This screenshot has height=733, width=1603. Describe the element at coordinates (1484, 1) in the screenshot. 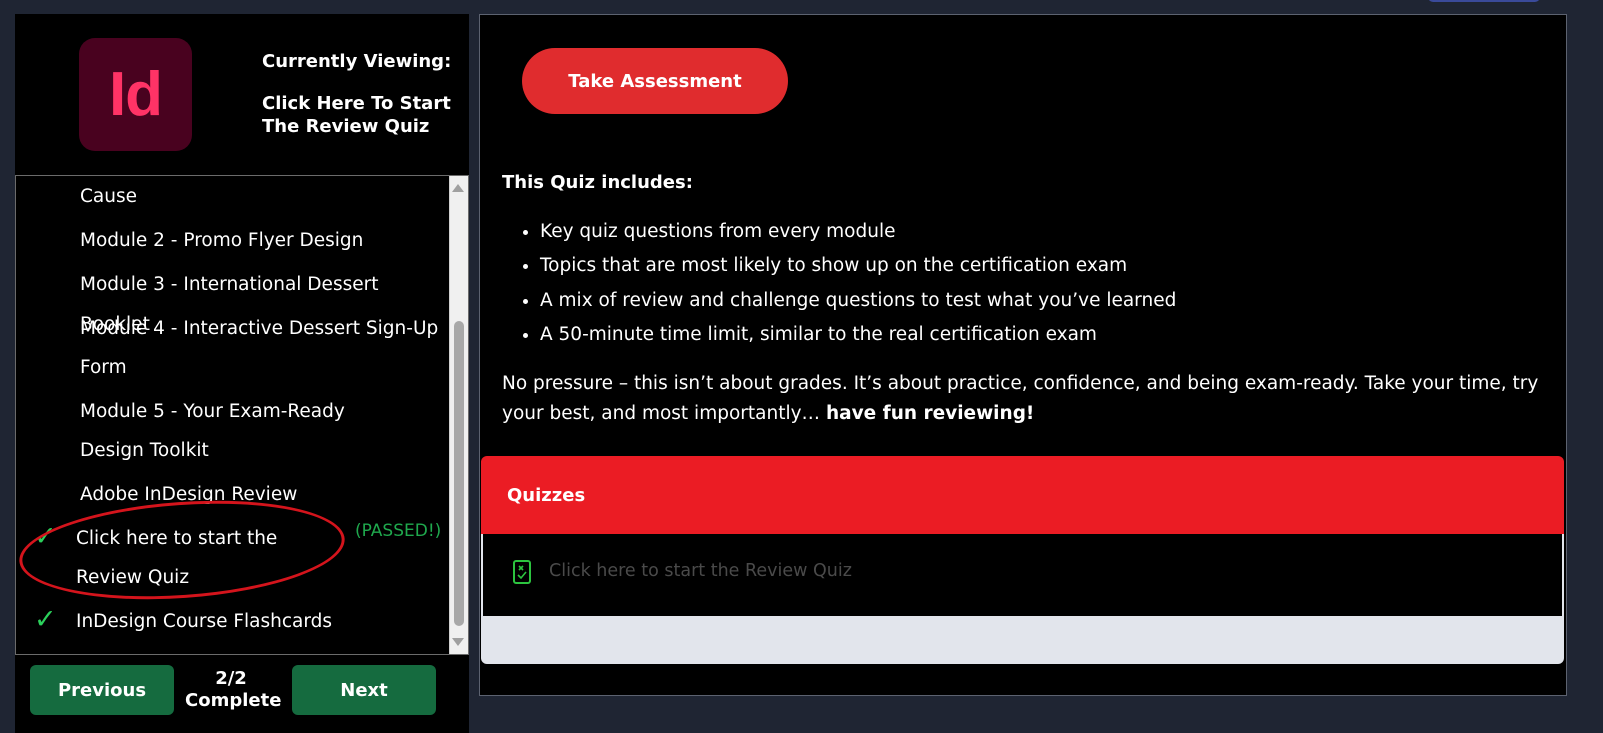

I see `top-edge-pill` at that location.